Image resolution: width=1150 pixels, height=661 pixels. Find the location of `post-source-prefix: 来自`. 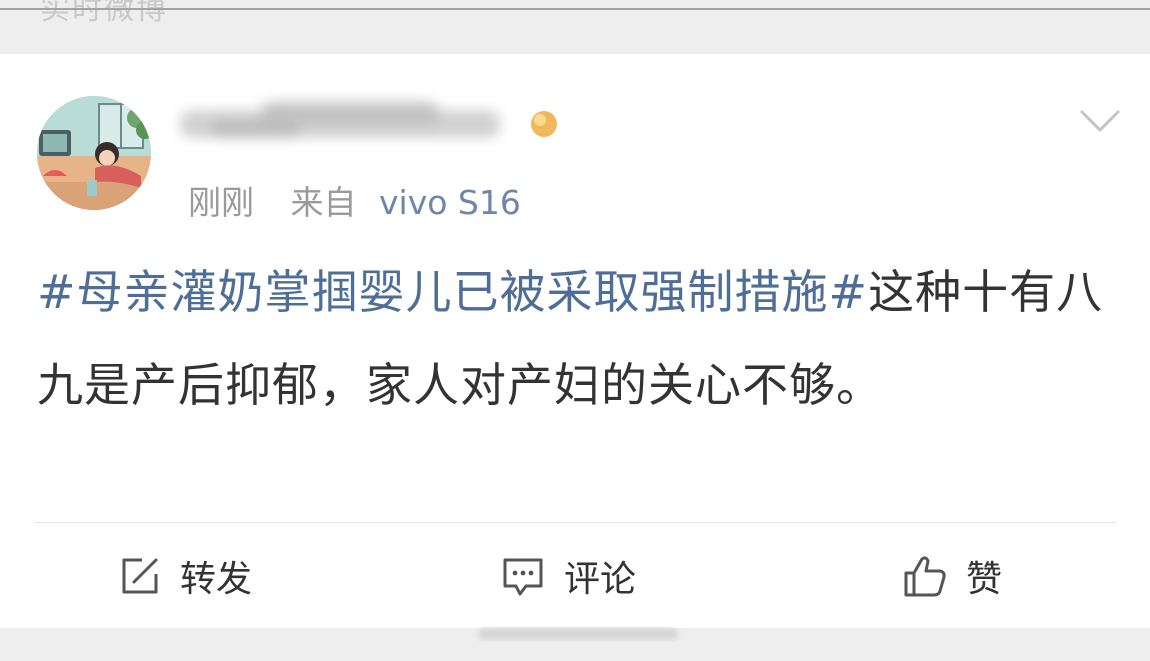

post-source-prefix: 来自 is located at coordinates (323, 202).